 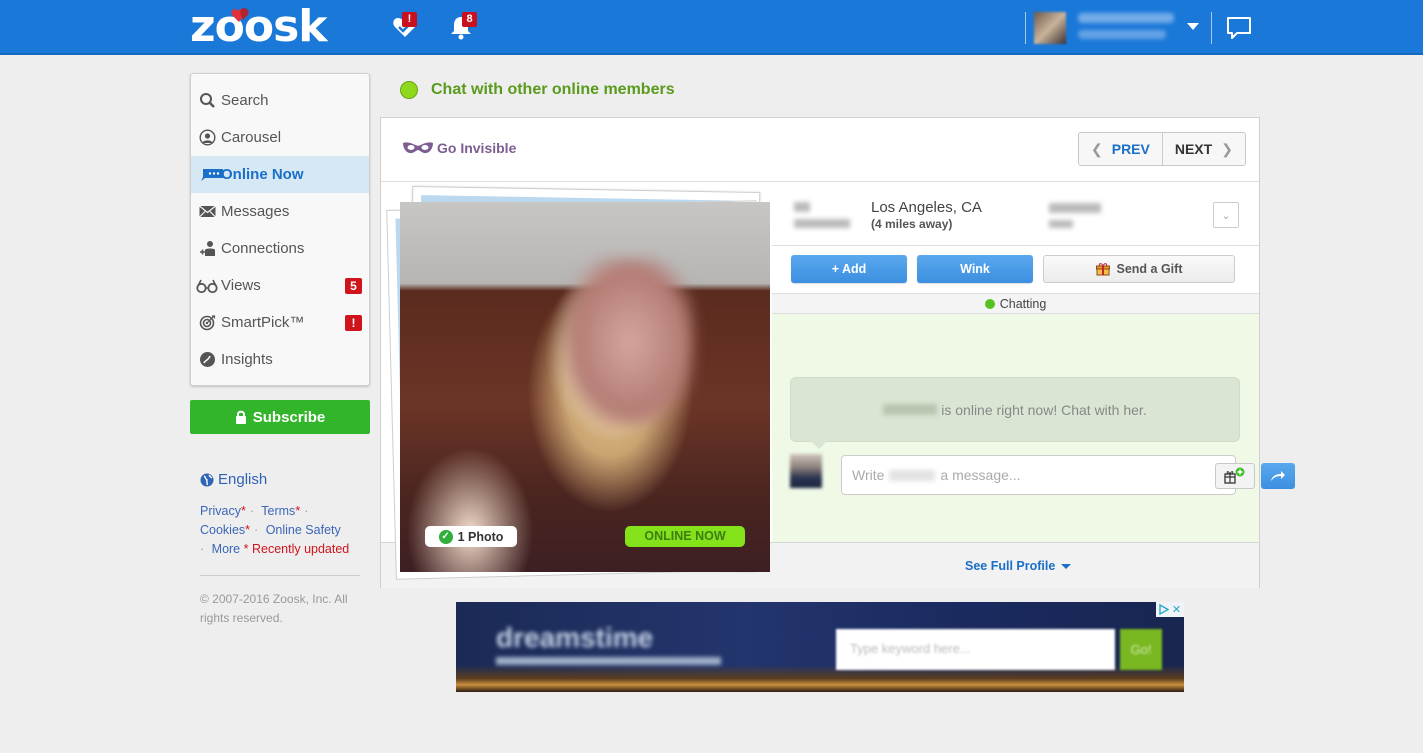 I want to click on messages-chat-bubble-icon, so click(x=1239, y=28).